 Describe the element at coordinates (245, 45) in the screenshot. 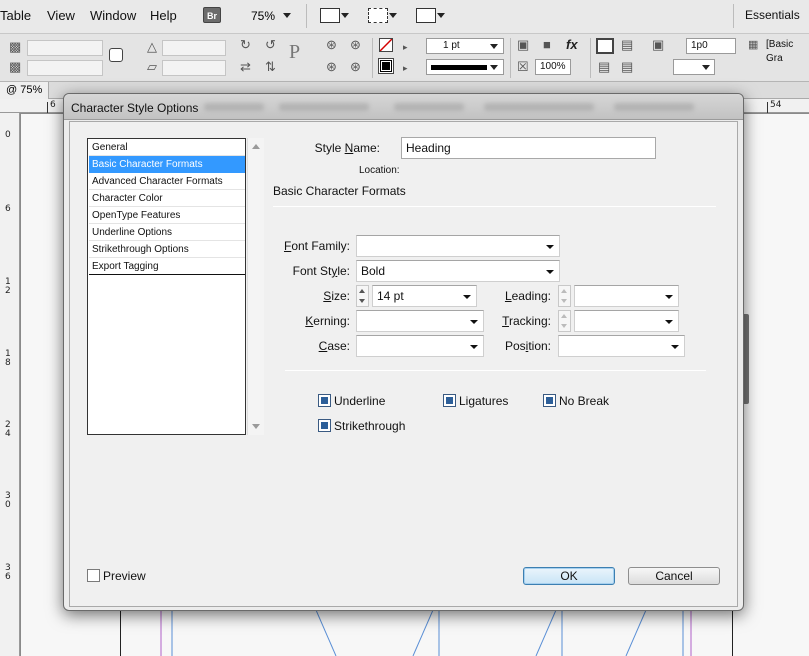

I see `rotate-cw-icon: ↻` at that location.